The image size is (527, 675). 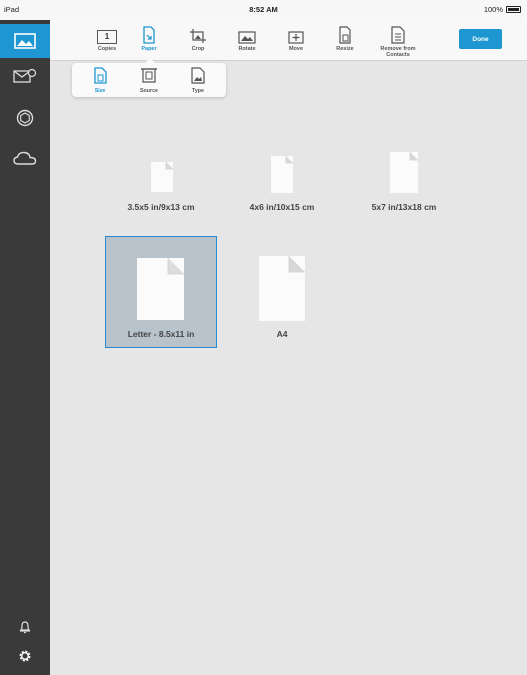 What do you see at coordinates (398, 52) in the screenshot?
I see `remove-from-contacts-label: Remove from Contacts` at bounding box center [398, 52].